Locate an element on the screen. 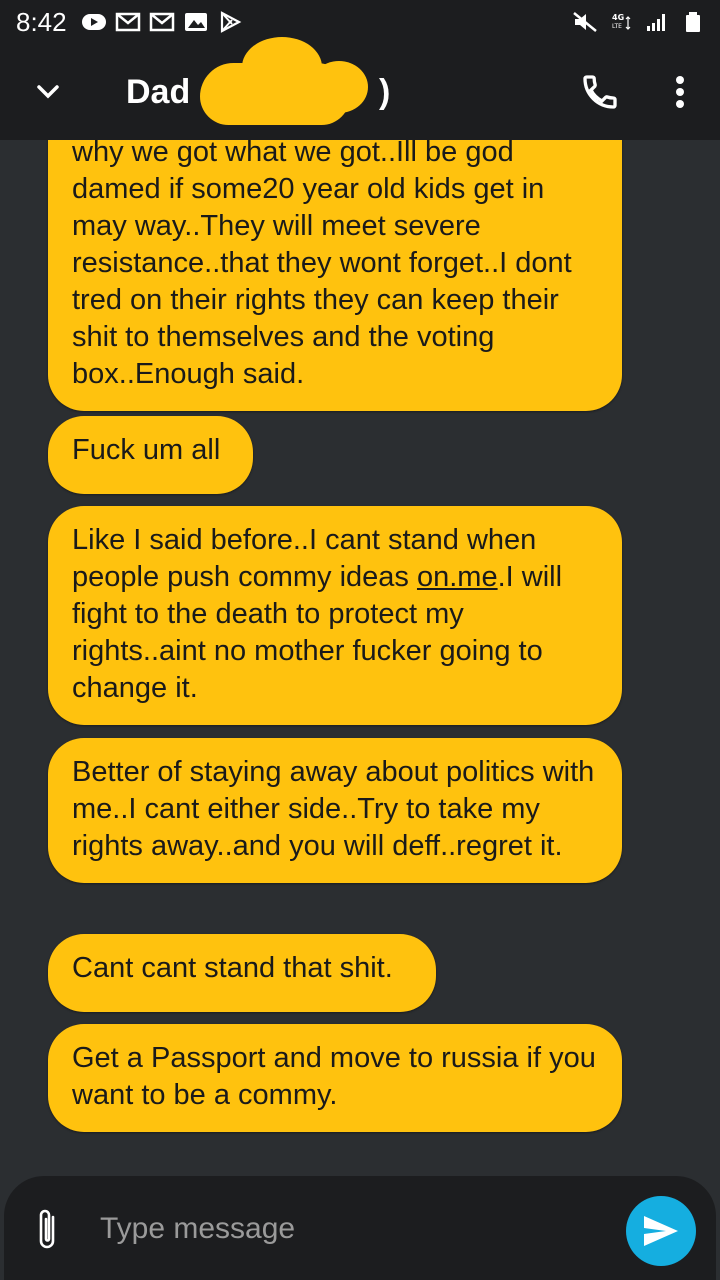 Image resolution: width=720 pixels, height=1280 pixels. conversation-header: Dad () is located at coordinates (360, 88).